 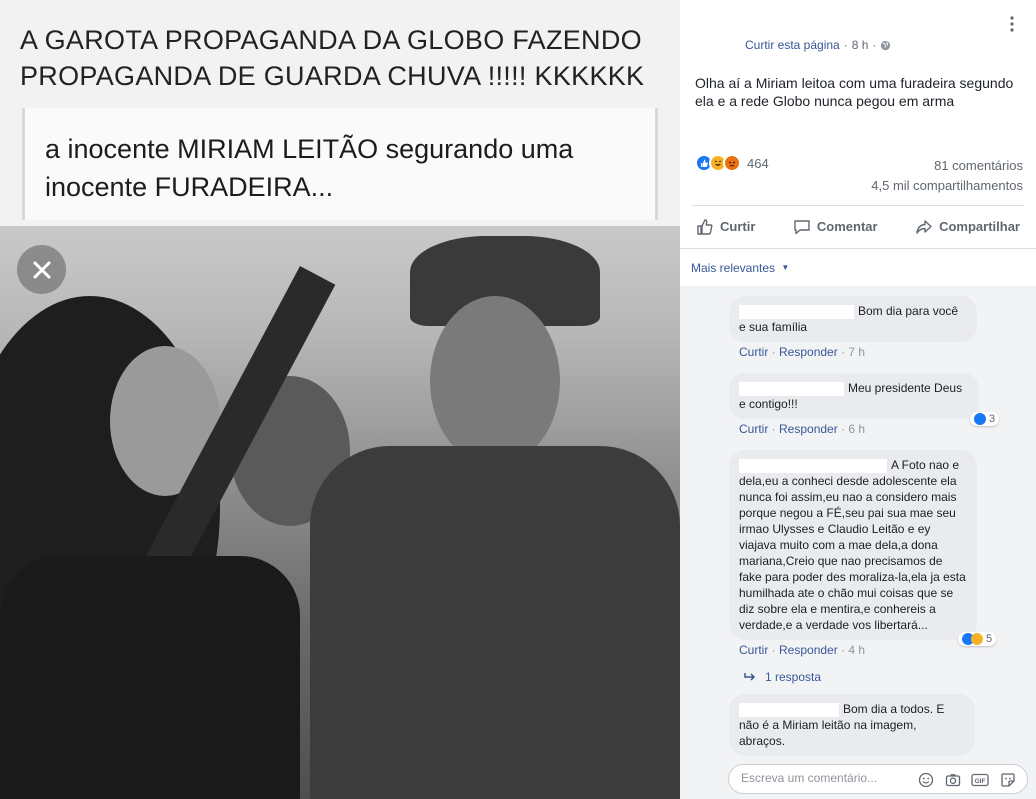 I want to click on comment-icon, so click(x=802, y=226).